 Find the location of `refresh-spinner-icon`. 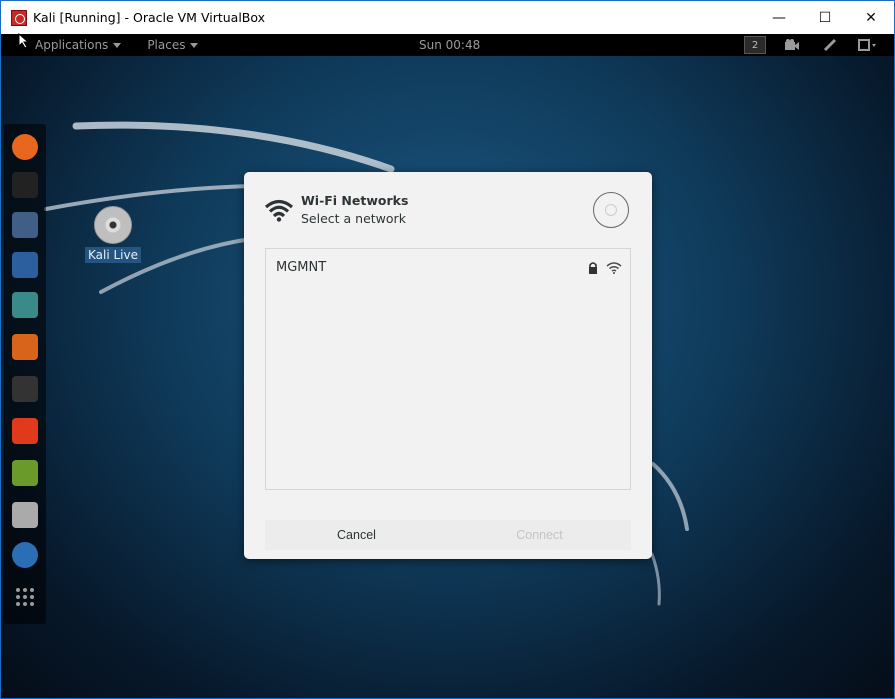

refresh-spinner-icon is located at coordinates (611, 210).